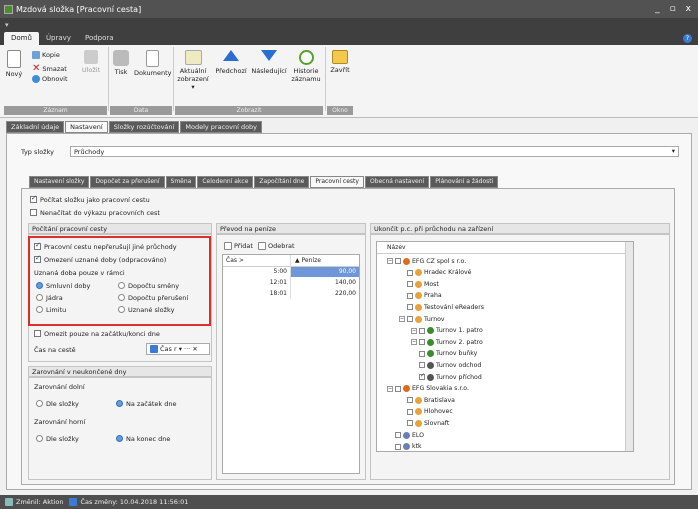  What do you see at coordinates (308, 260) in the screenshot?
I see `col-money-header: ▲ Peníze` at bounding box center [308, 260].